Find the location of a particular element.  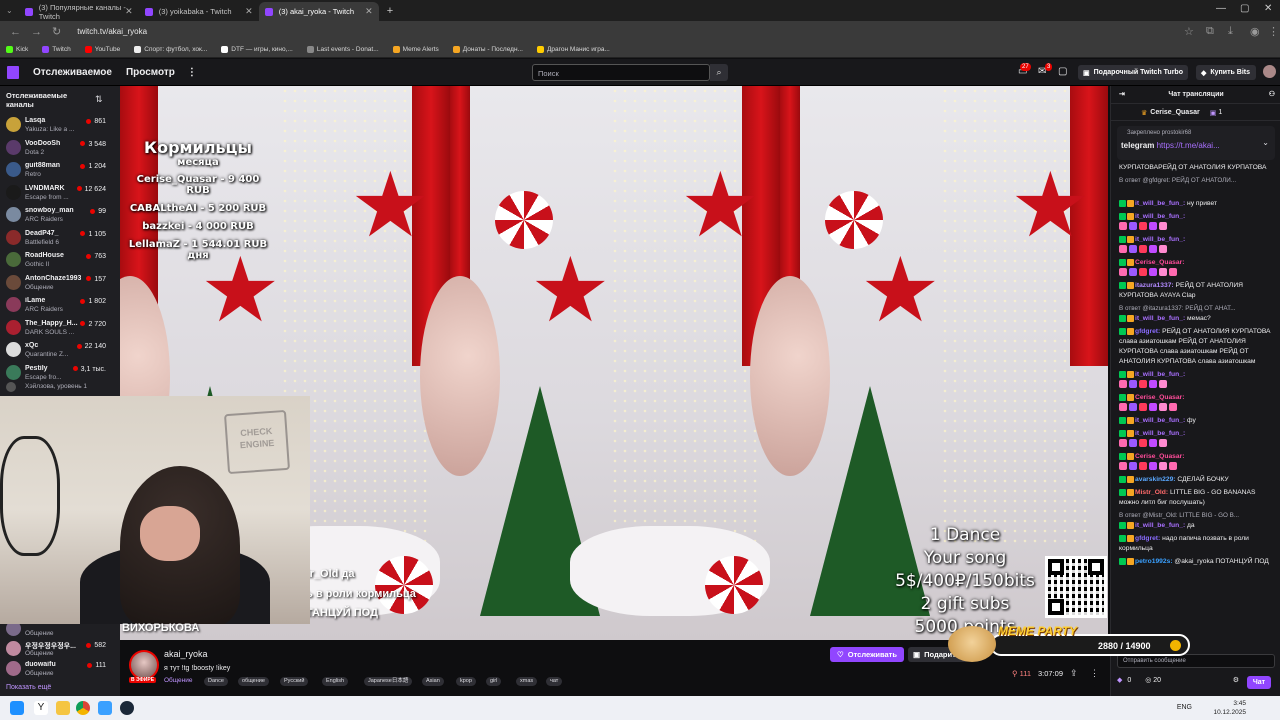

chat-username: itazura1337: is located at coordinates (1154, 285).